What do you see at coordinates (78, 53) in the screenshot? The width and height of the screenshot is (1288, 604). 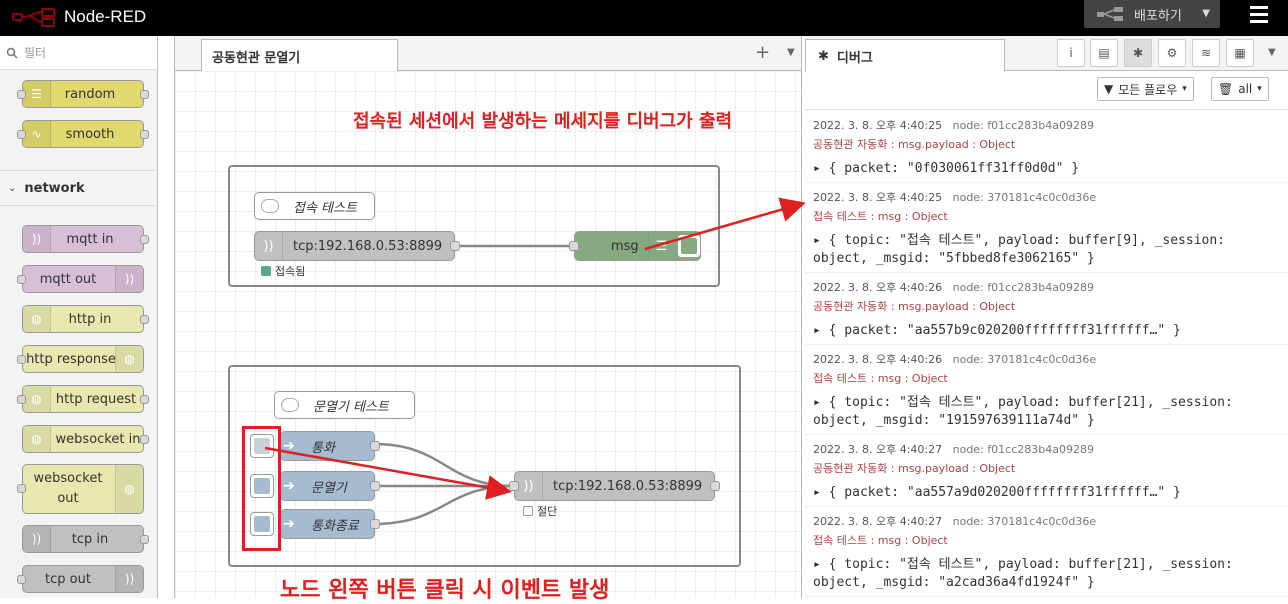 I see `palette-search: 필터` at bounding box center [78, 53].